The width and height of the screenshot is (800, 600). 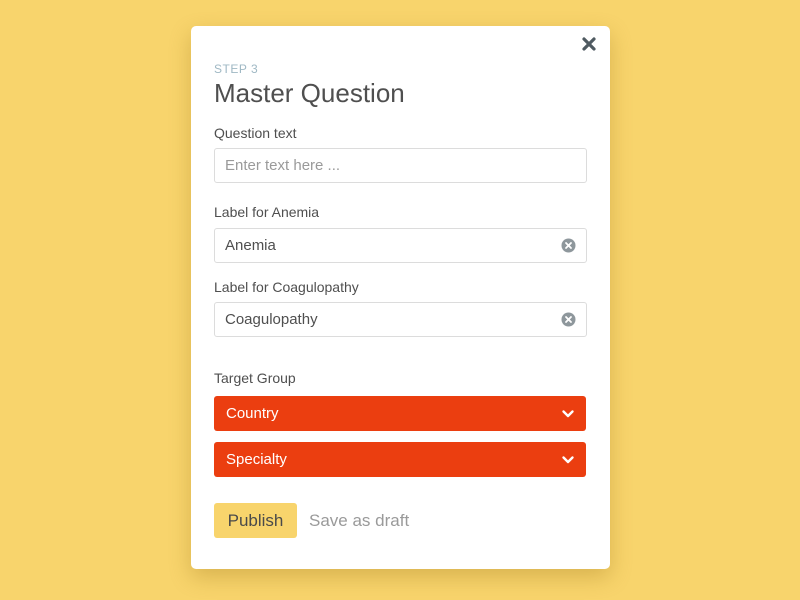 I want to click on modal-title: Master Question, so click(x=309, y=93).